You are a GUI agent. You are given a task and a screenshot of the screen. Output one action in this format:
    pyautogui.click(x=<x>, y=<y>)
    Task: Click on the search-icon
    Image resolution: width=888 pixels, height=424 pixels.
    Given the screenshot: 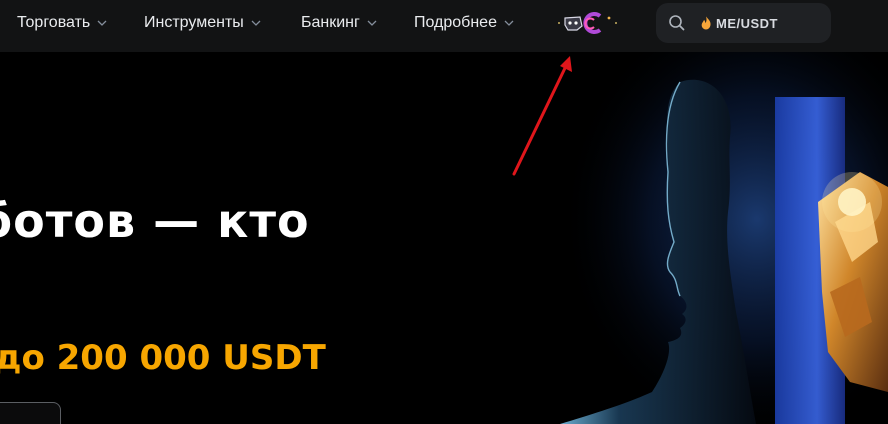 What is the action you would take?
    pyautogui.click(x=677, y=23)
    